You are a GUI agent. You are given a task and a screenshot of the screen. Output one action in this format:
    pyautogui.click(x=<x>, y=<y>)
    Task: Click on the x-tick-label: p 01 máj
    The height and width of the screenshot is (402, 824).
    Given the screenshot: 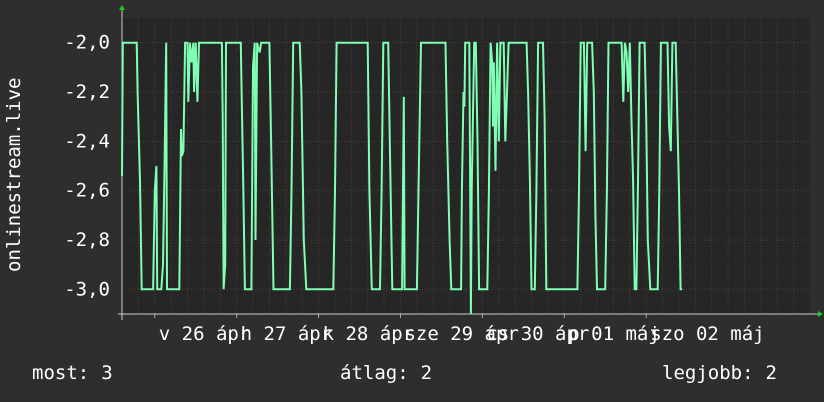 What is the action you would take?
    pyautogui.click(x=614, y=334)
    